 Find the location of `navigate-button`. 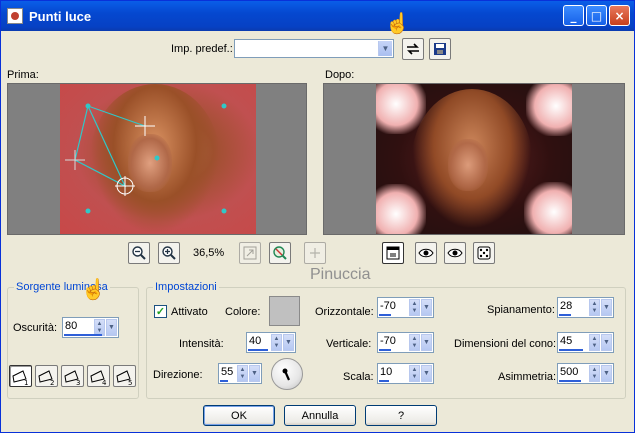

navigate-button is located at coordinates (280, 253).